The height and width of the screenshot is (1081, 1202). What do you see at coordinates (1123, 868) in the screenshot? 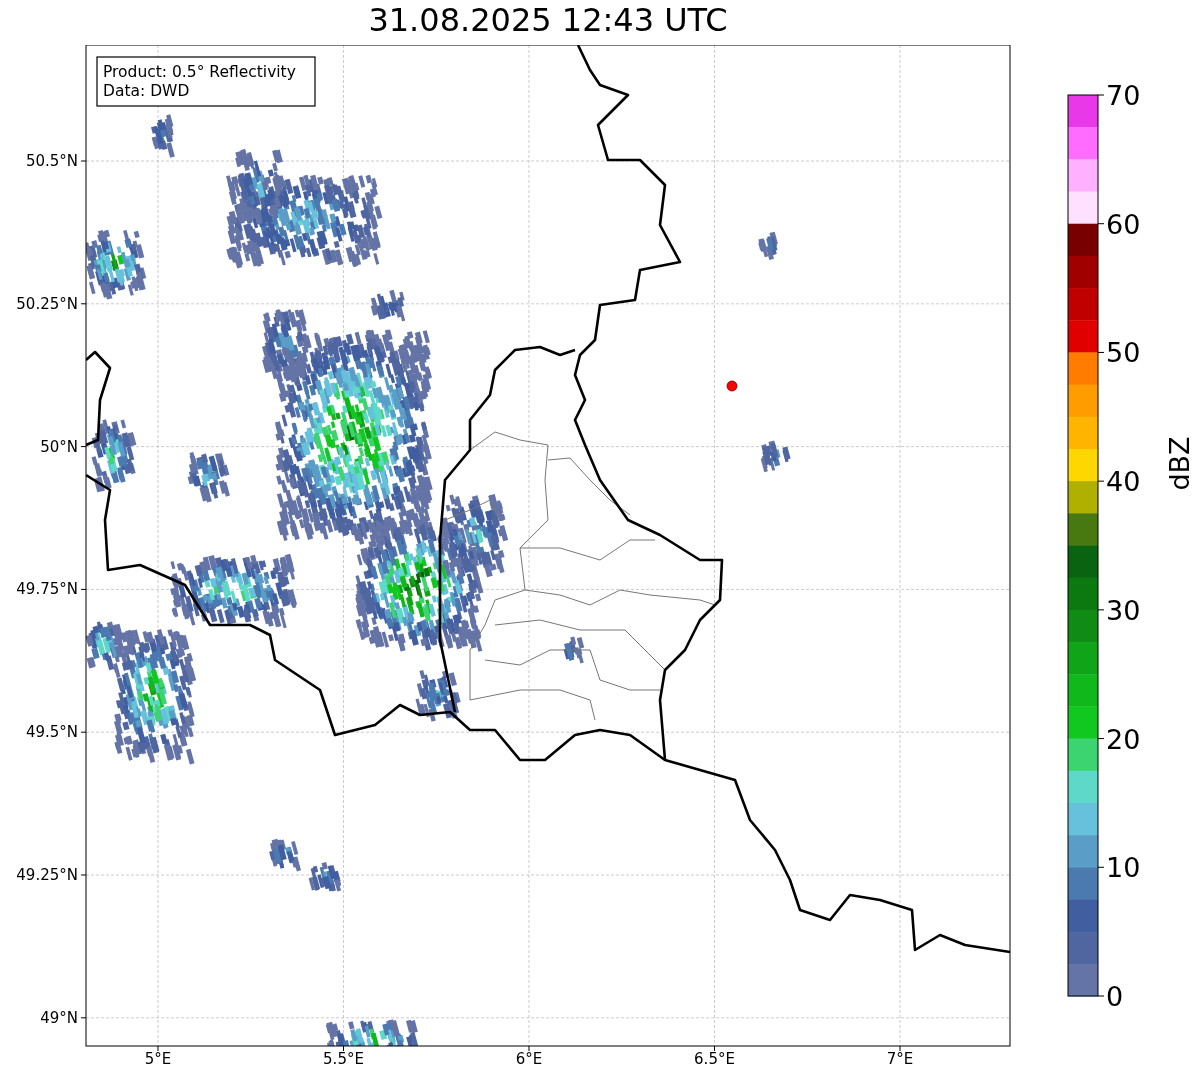
I see `colorbar-tick-label: 10` at bounding box center [1123, 868].